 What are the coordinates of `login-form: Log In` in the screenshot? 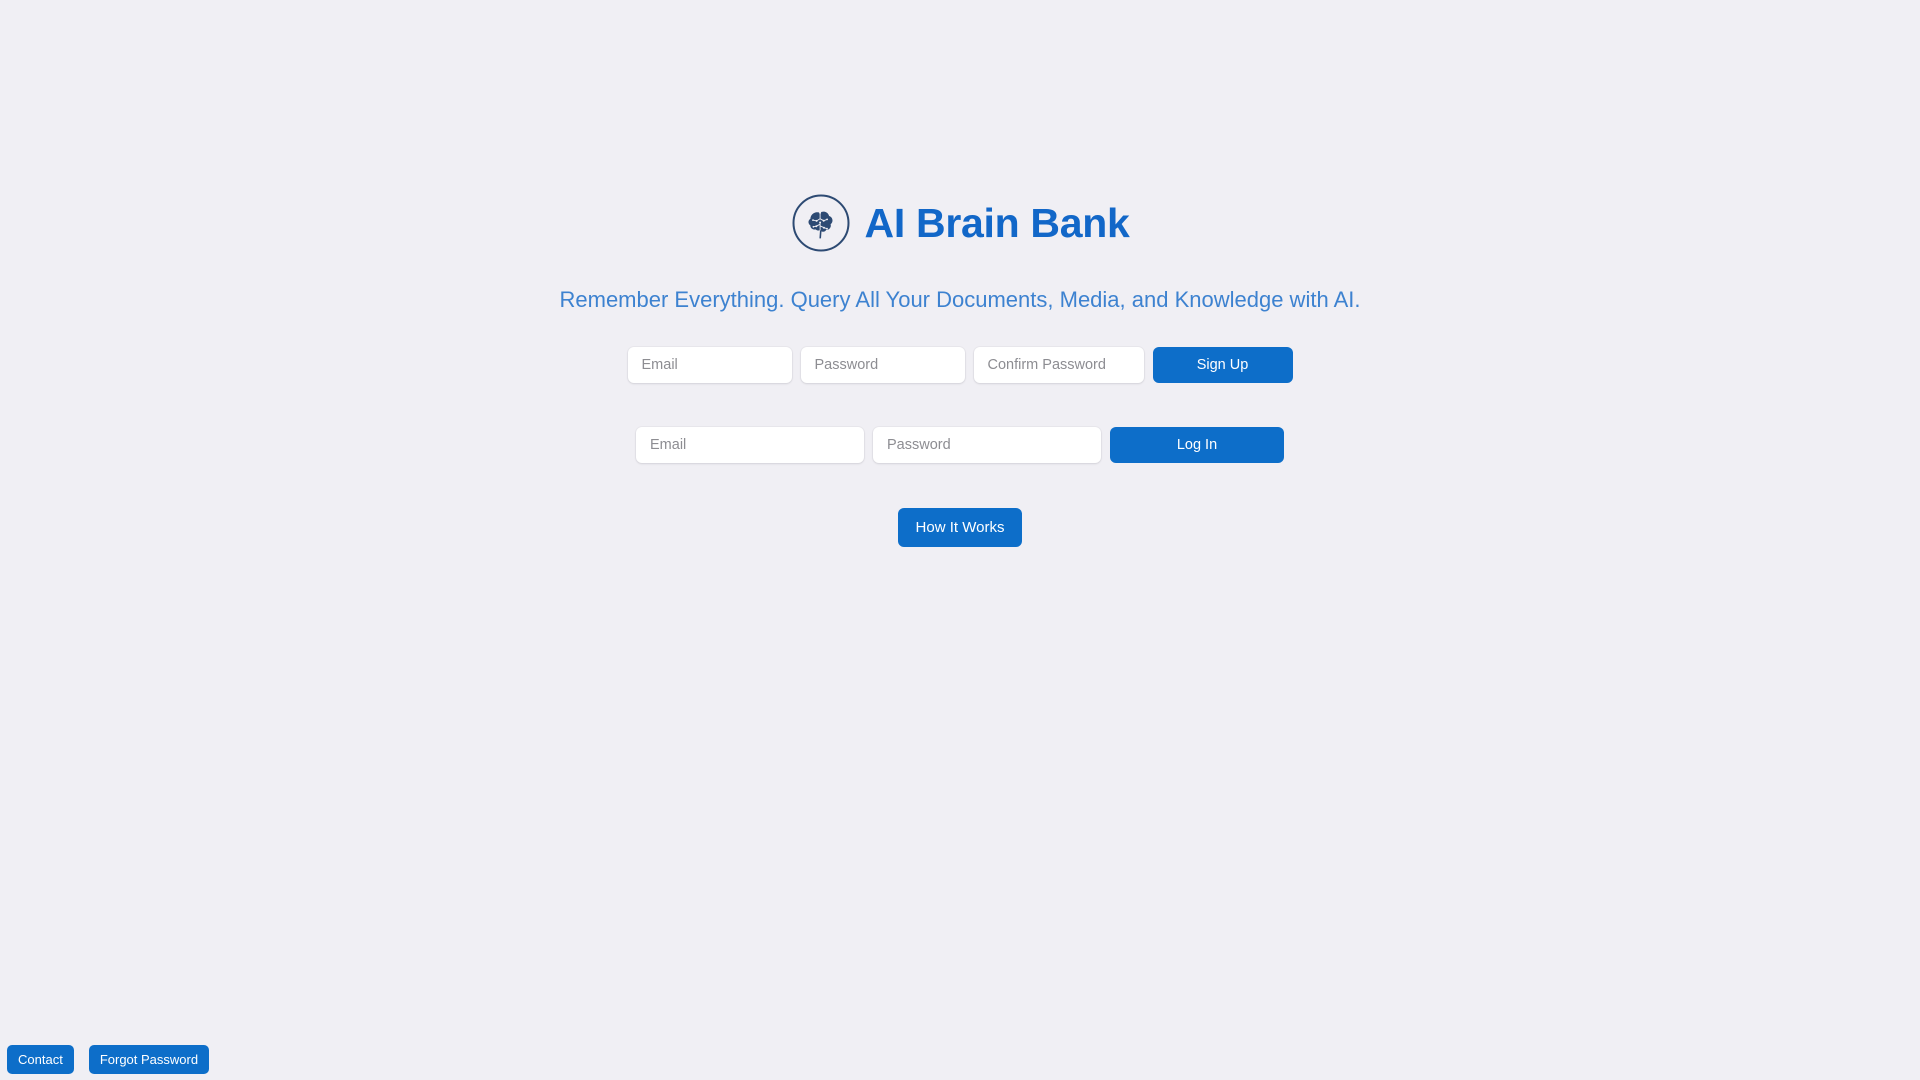 It's located at (960, 445).